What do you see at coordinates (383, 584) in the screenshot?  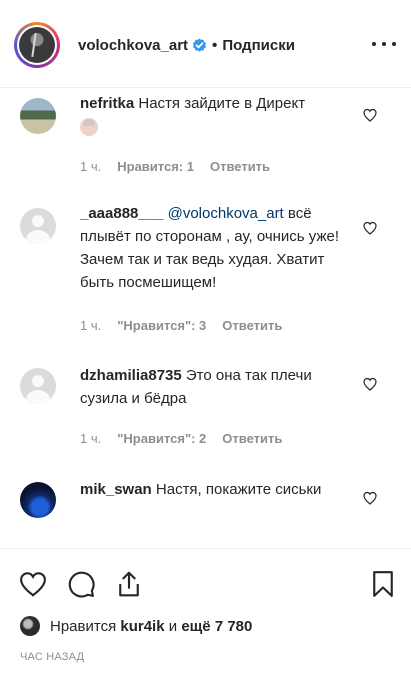 I see `bookmark-icon` at bounding box center [383, 584].